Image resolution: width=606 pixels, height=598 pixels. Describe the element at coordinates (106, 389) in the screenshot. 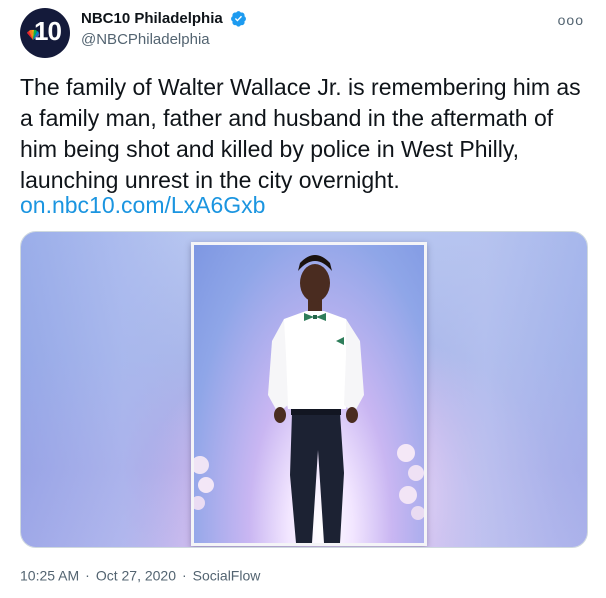

I see `media-blur-left` at that location.